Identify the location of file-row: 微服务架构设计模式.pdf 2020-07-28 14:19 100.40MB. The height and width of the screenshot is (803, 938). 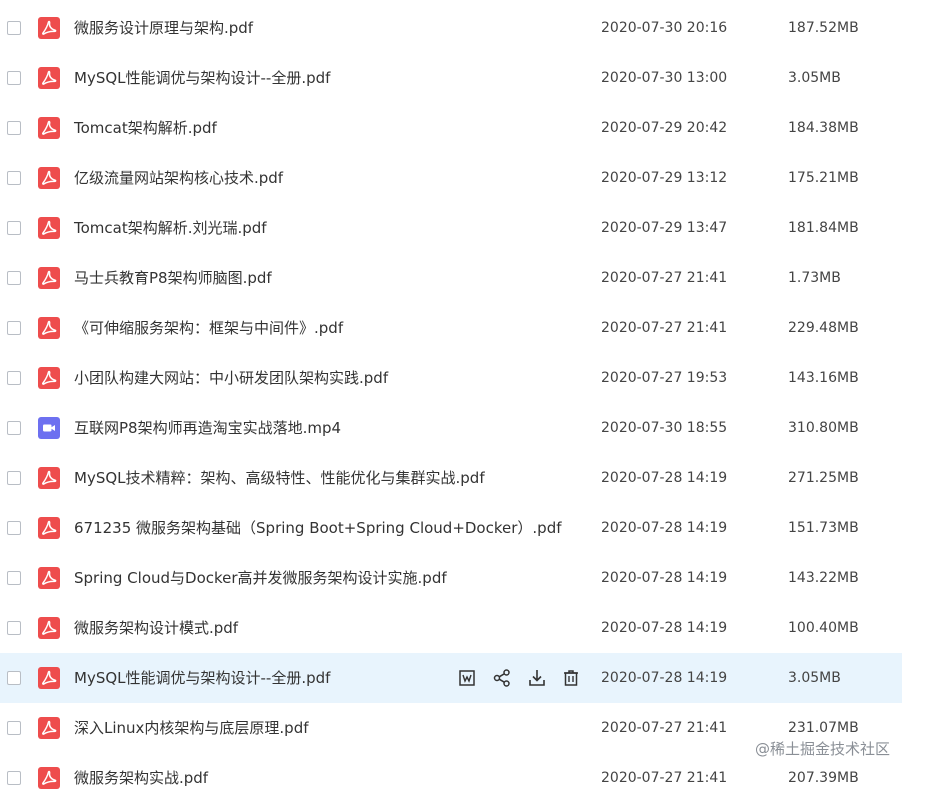
(451, 628).